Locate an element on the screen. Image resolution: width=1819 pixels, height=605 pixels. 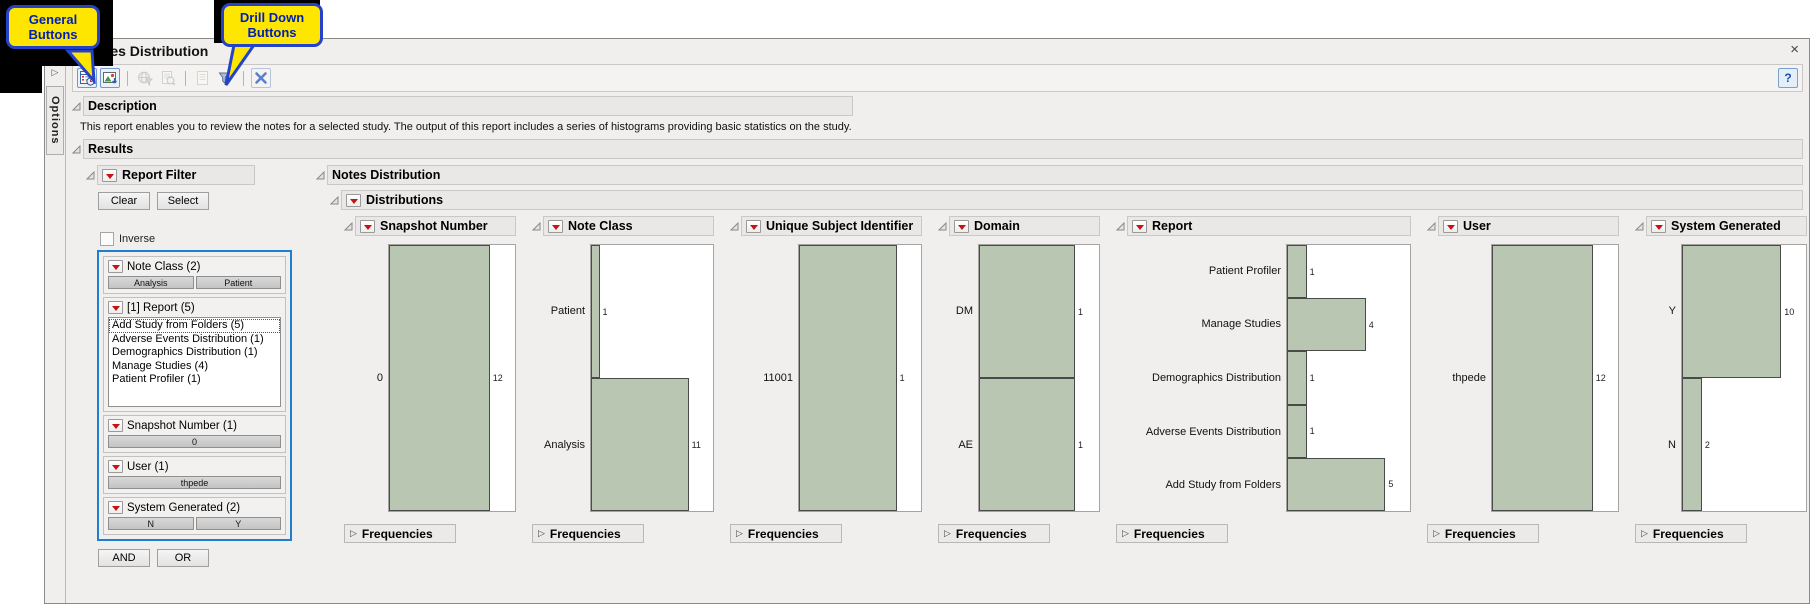
distribution-column: Domain DM AE 1 1 ▷ Frequencies is located at coordinates (1019, 379).